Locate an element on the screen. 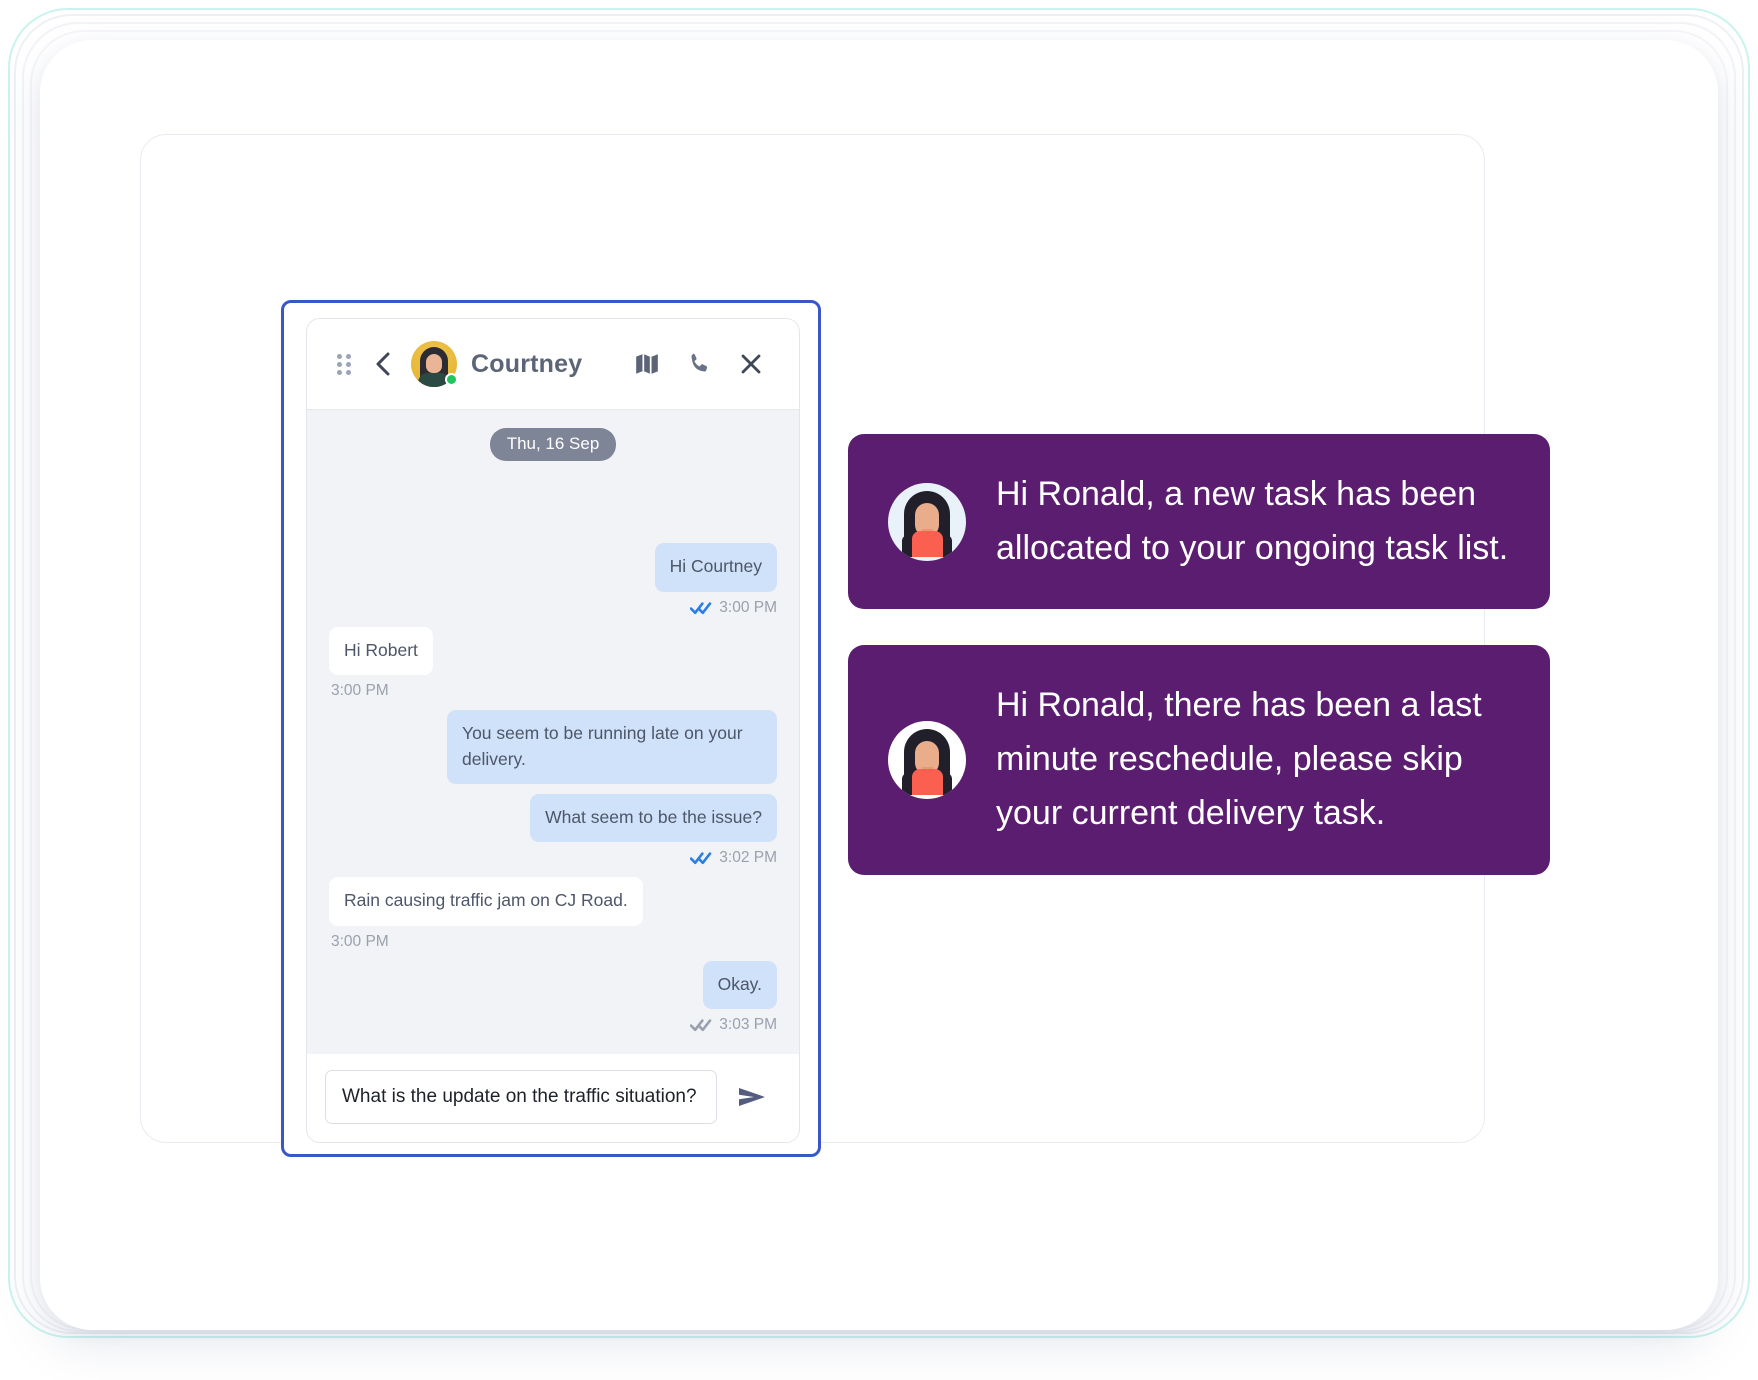  map-icon is located at coordinates (647, 364).